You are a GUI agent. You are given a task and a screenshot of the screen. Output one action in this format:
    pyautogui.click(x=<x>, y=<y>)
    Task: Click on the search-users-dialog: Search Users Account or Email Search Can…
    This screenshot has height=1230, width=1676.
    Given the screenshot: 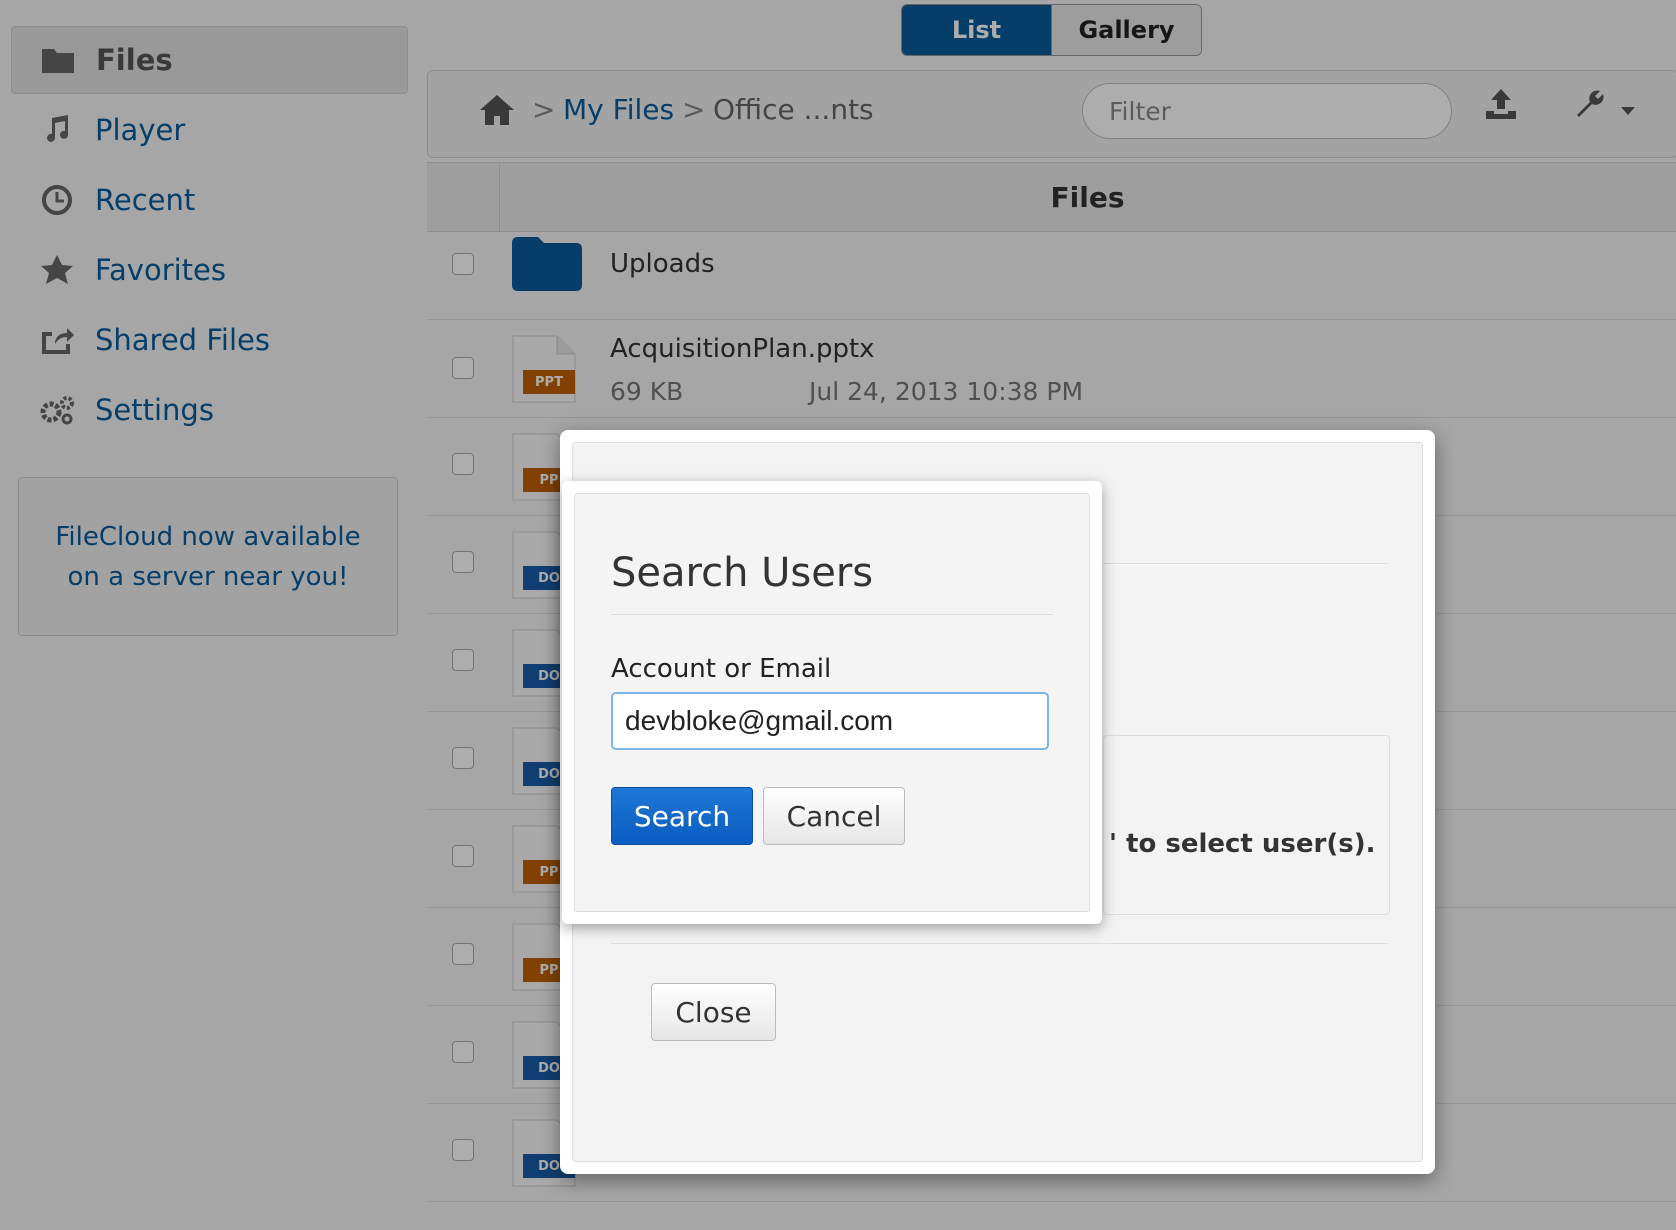 What is the action you would take?
    pyautogui.click(x=832, y=702)
    